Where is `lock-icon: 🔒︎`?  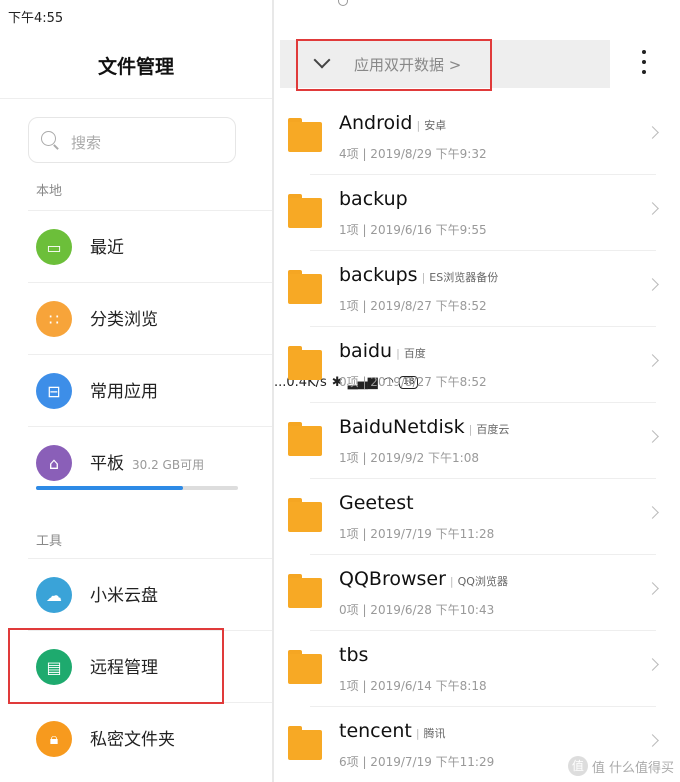 lock-icon: 🔒︎ is located at coordinates (54, 739).